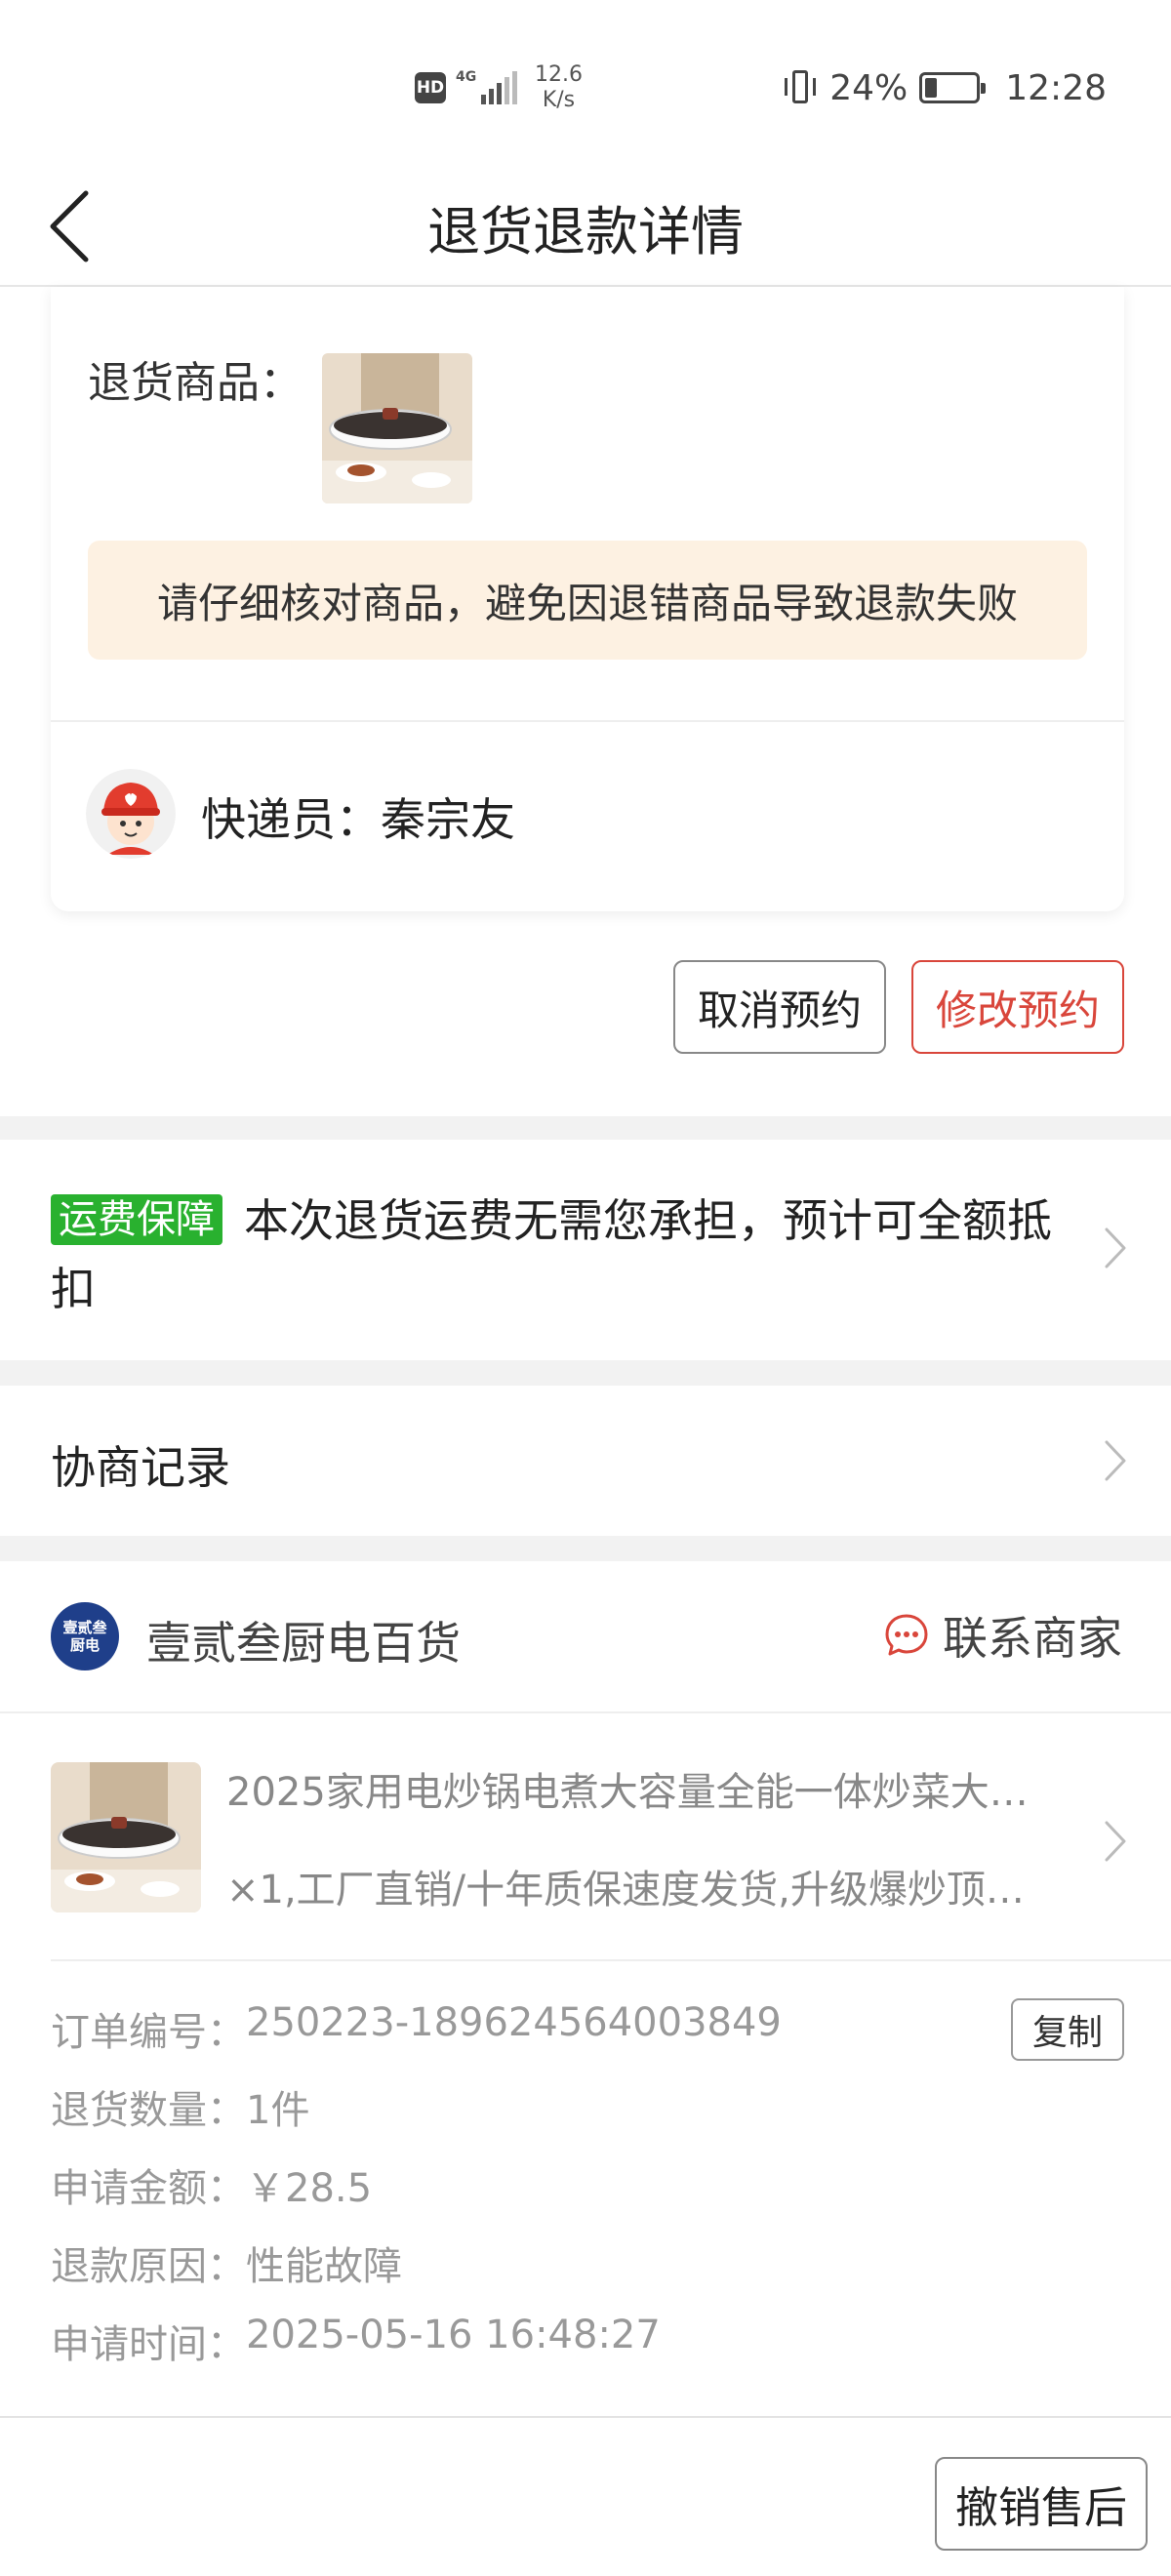  What do you see at coordinates (486, 86) in the screenshot?
I see `signal-icon: 4G` at bounding box center [486, 86].